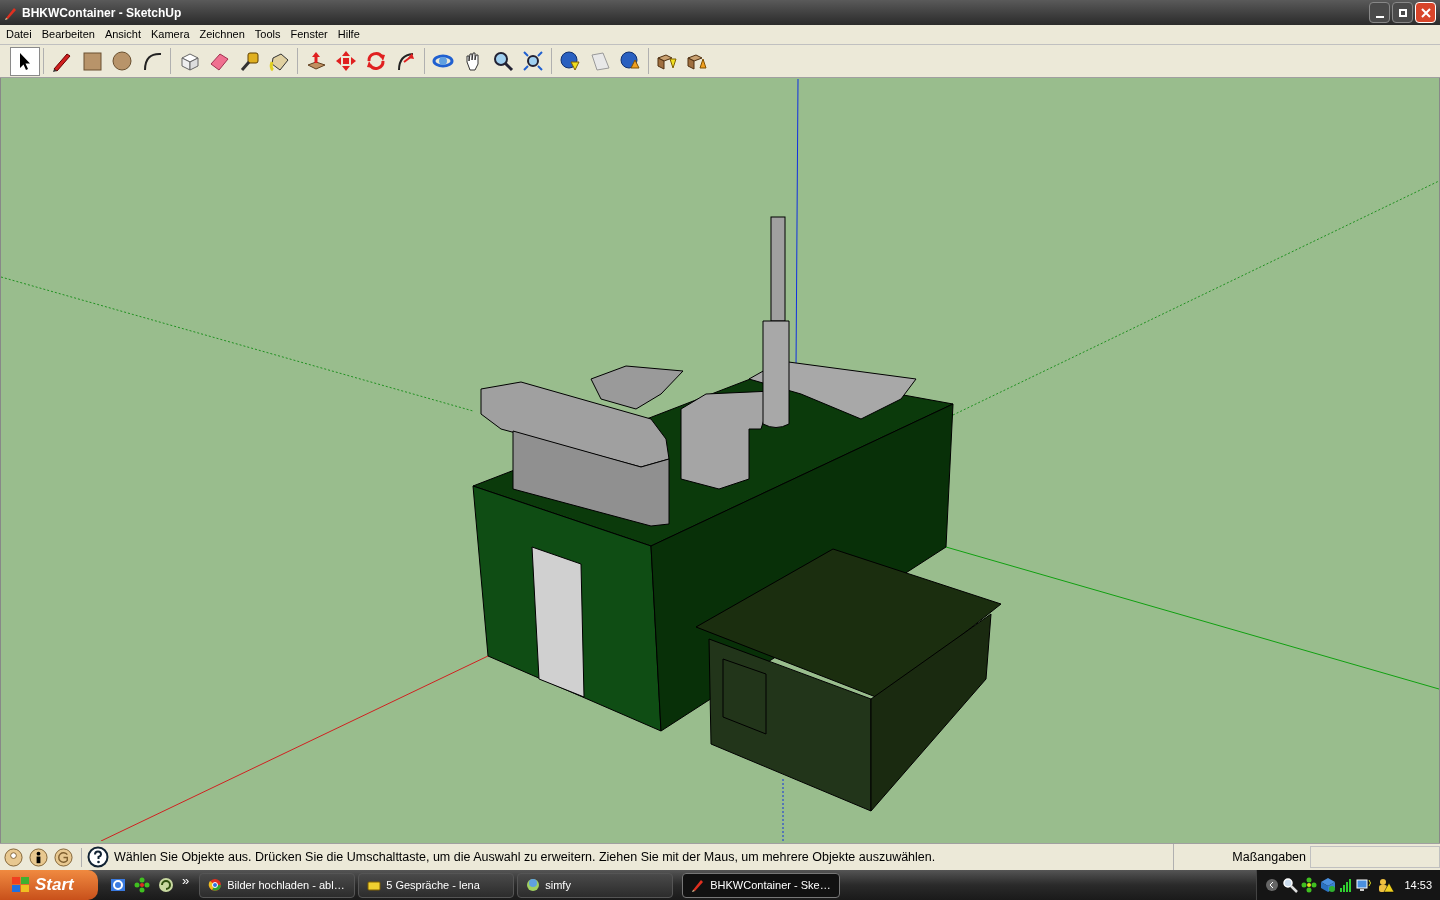  What do you see at coordinates (122, 34) in the screenshot?
I see `menu-item: Ansicht` at bounding box center [122, 34].